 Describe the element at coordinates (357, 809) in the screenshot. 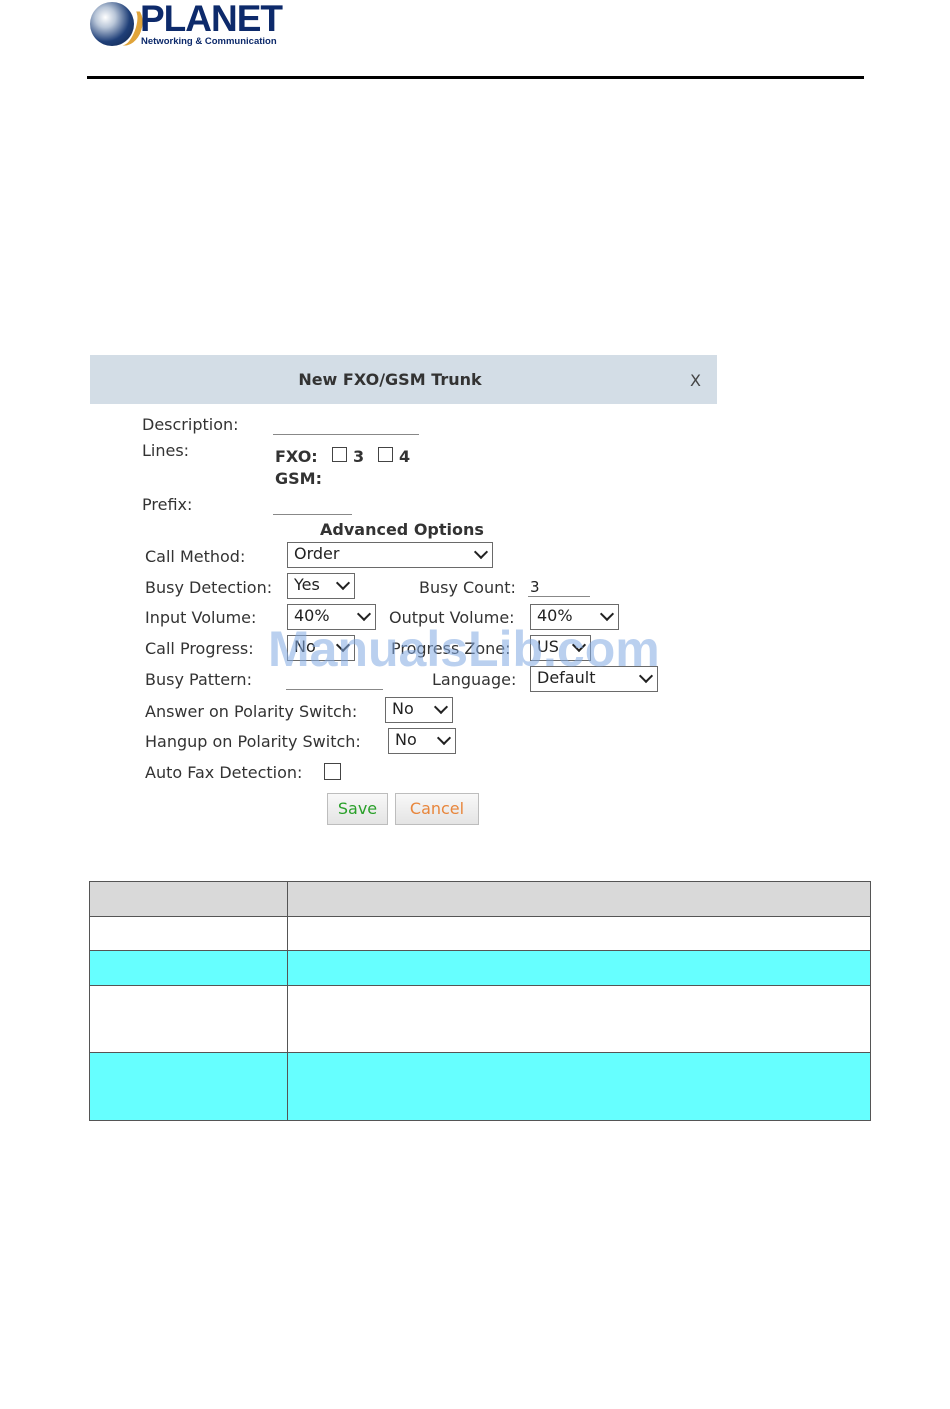

I see `save-button: Save` at that location.